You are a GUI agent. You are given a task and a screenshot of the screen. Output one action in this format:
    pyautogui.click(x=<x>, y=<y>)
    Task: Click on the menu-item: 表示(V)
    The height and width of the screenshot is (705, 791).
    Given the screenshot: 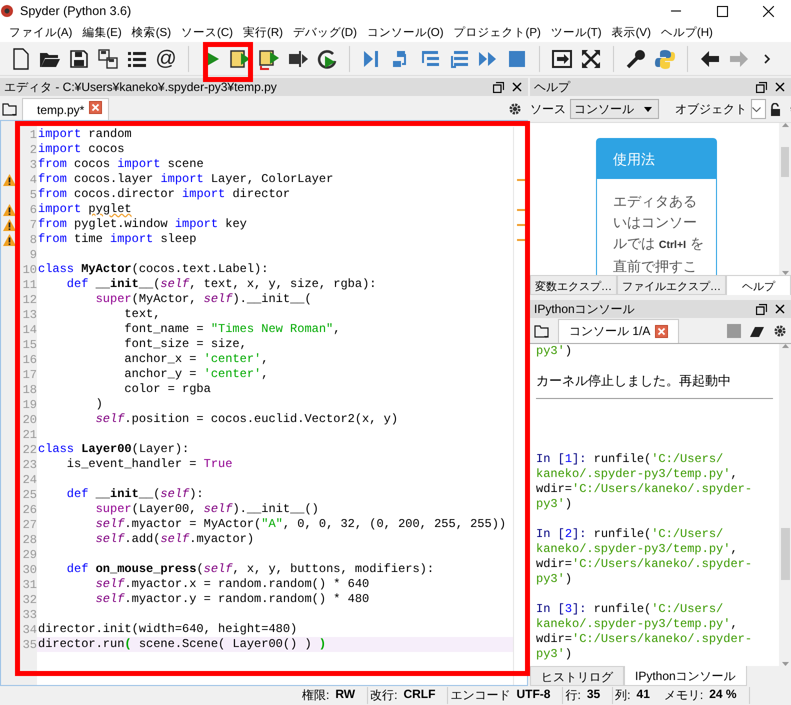 What is the action you would take?
    pyautogui.click(x=631, y=32)
    